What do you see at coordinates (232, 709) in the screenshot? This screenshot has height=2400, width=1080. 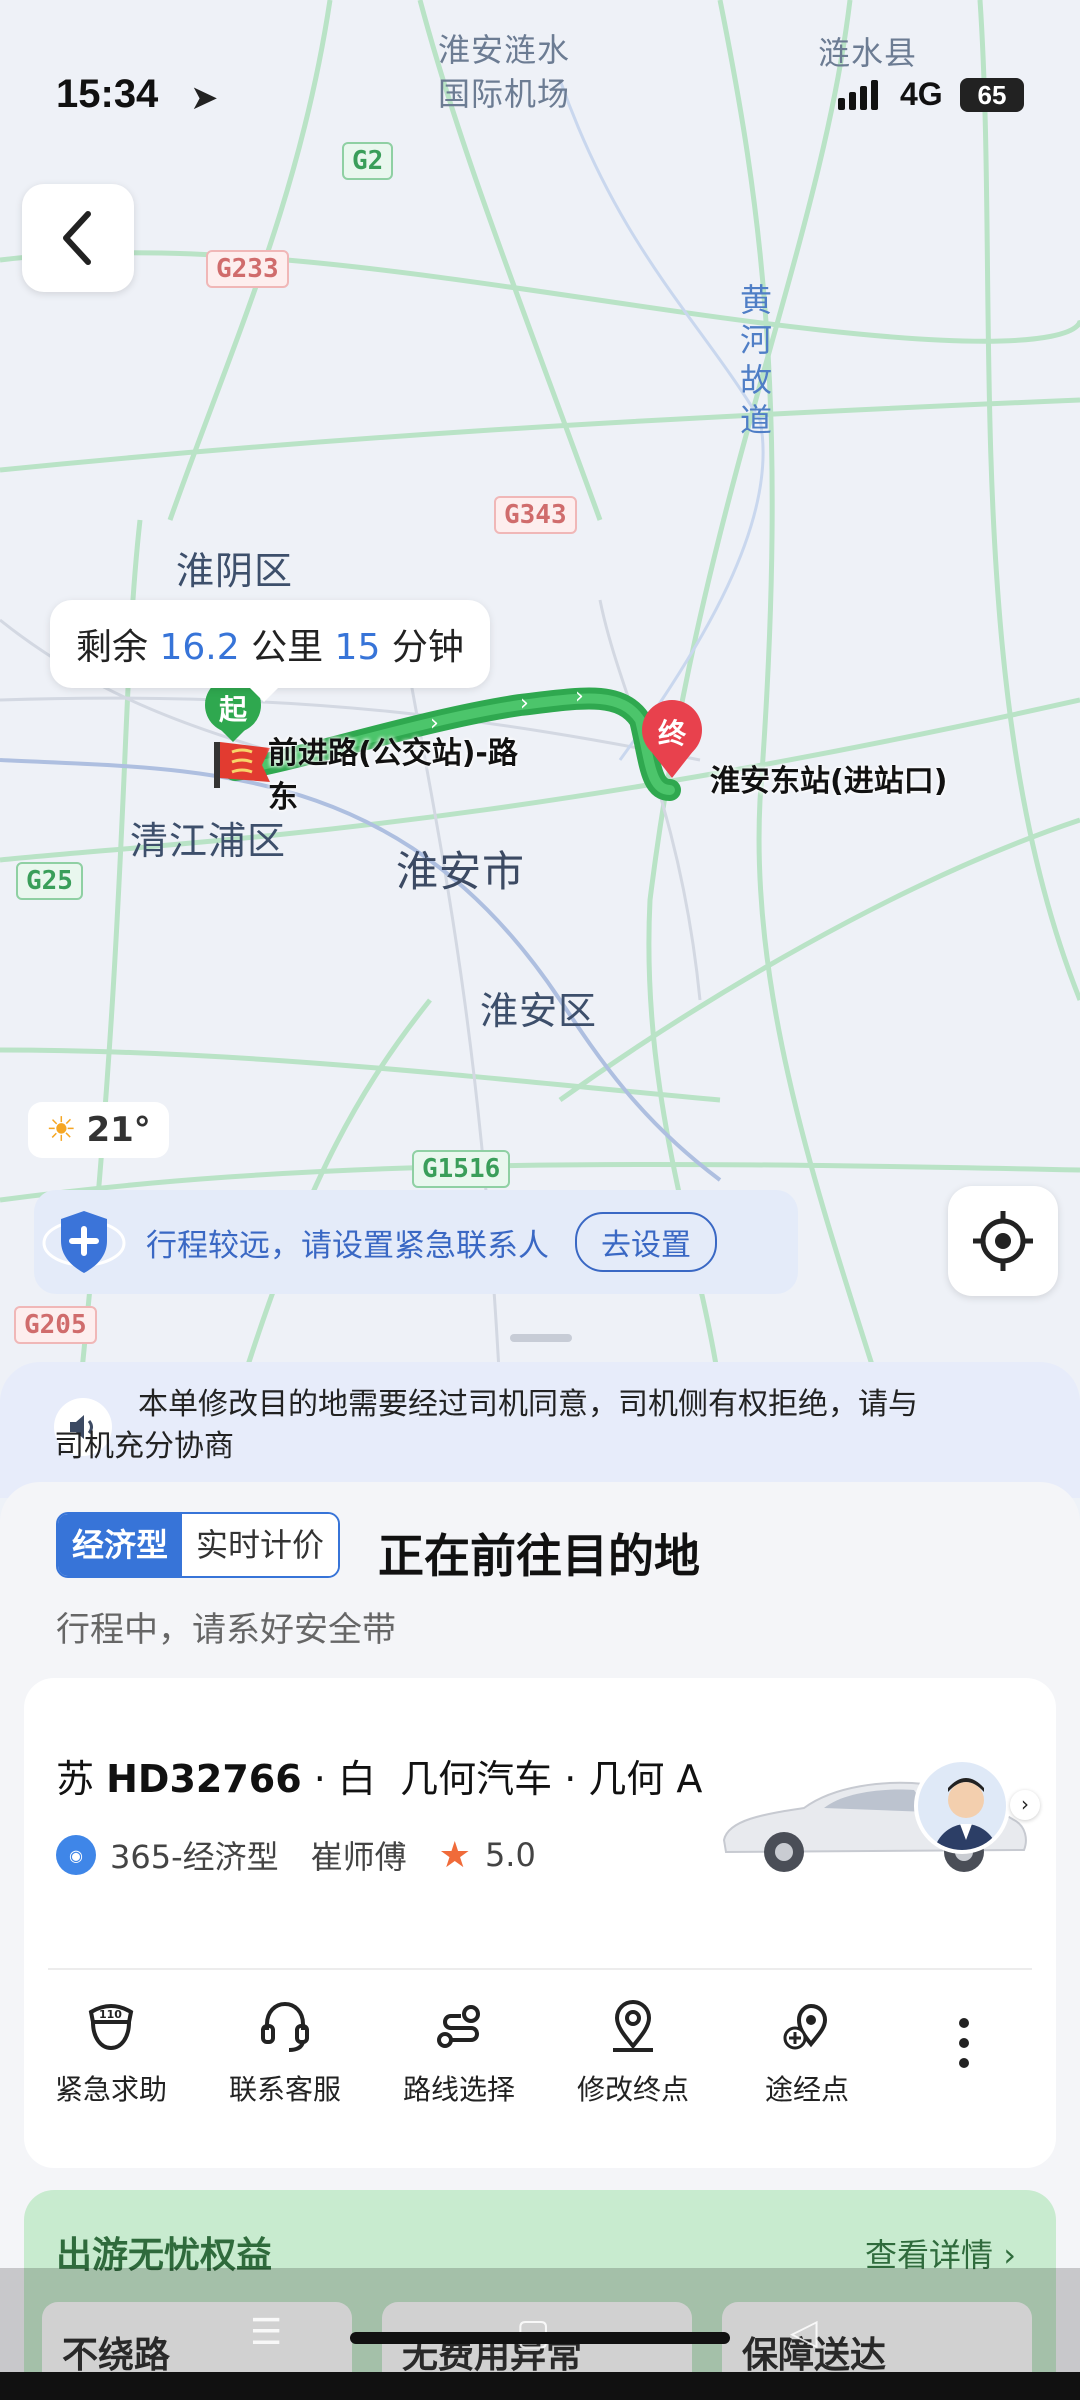 I see `start-marker-text: 起` at bounding box center [232, 709].